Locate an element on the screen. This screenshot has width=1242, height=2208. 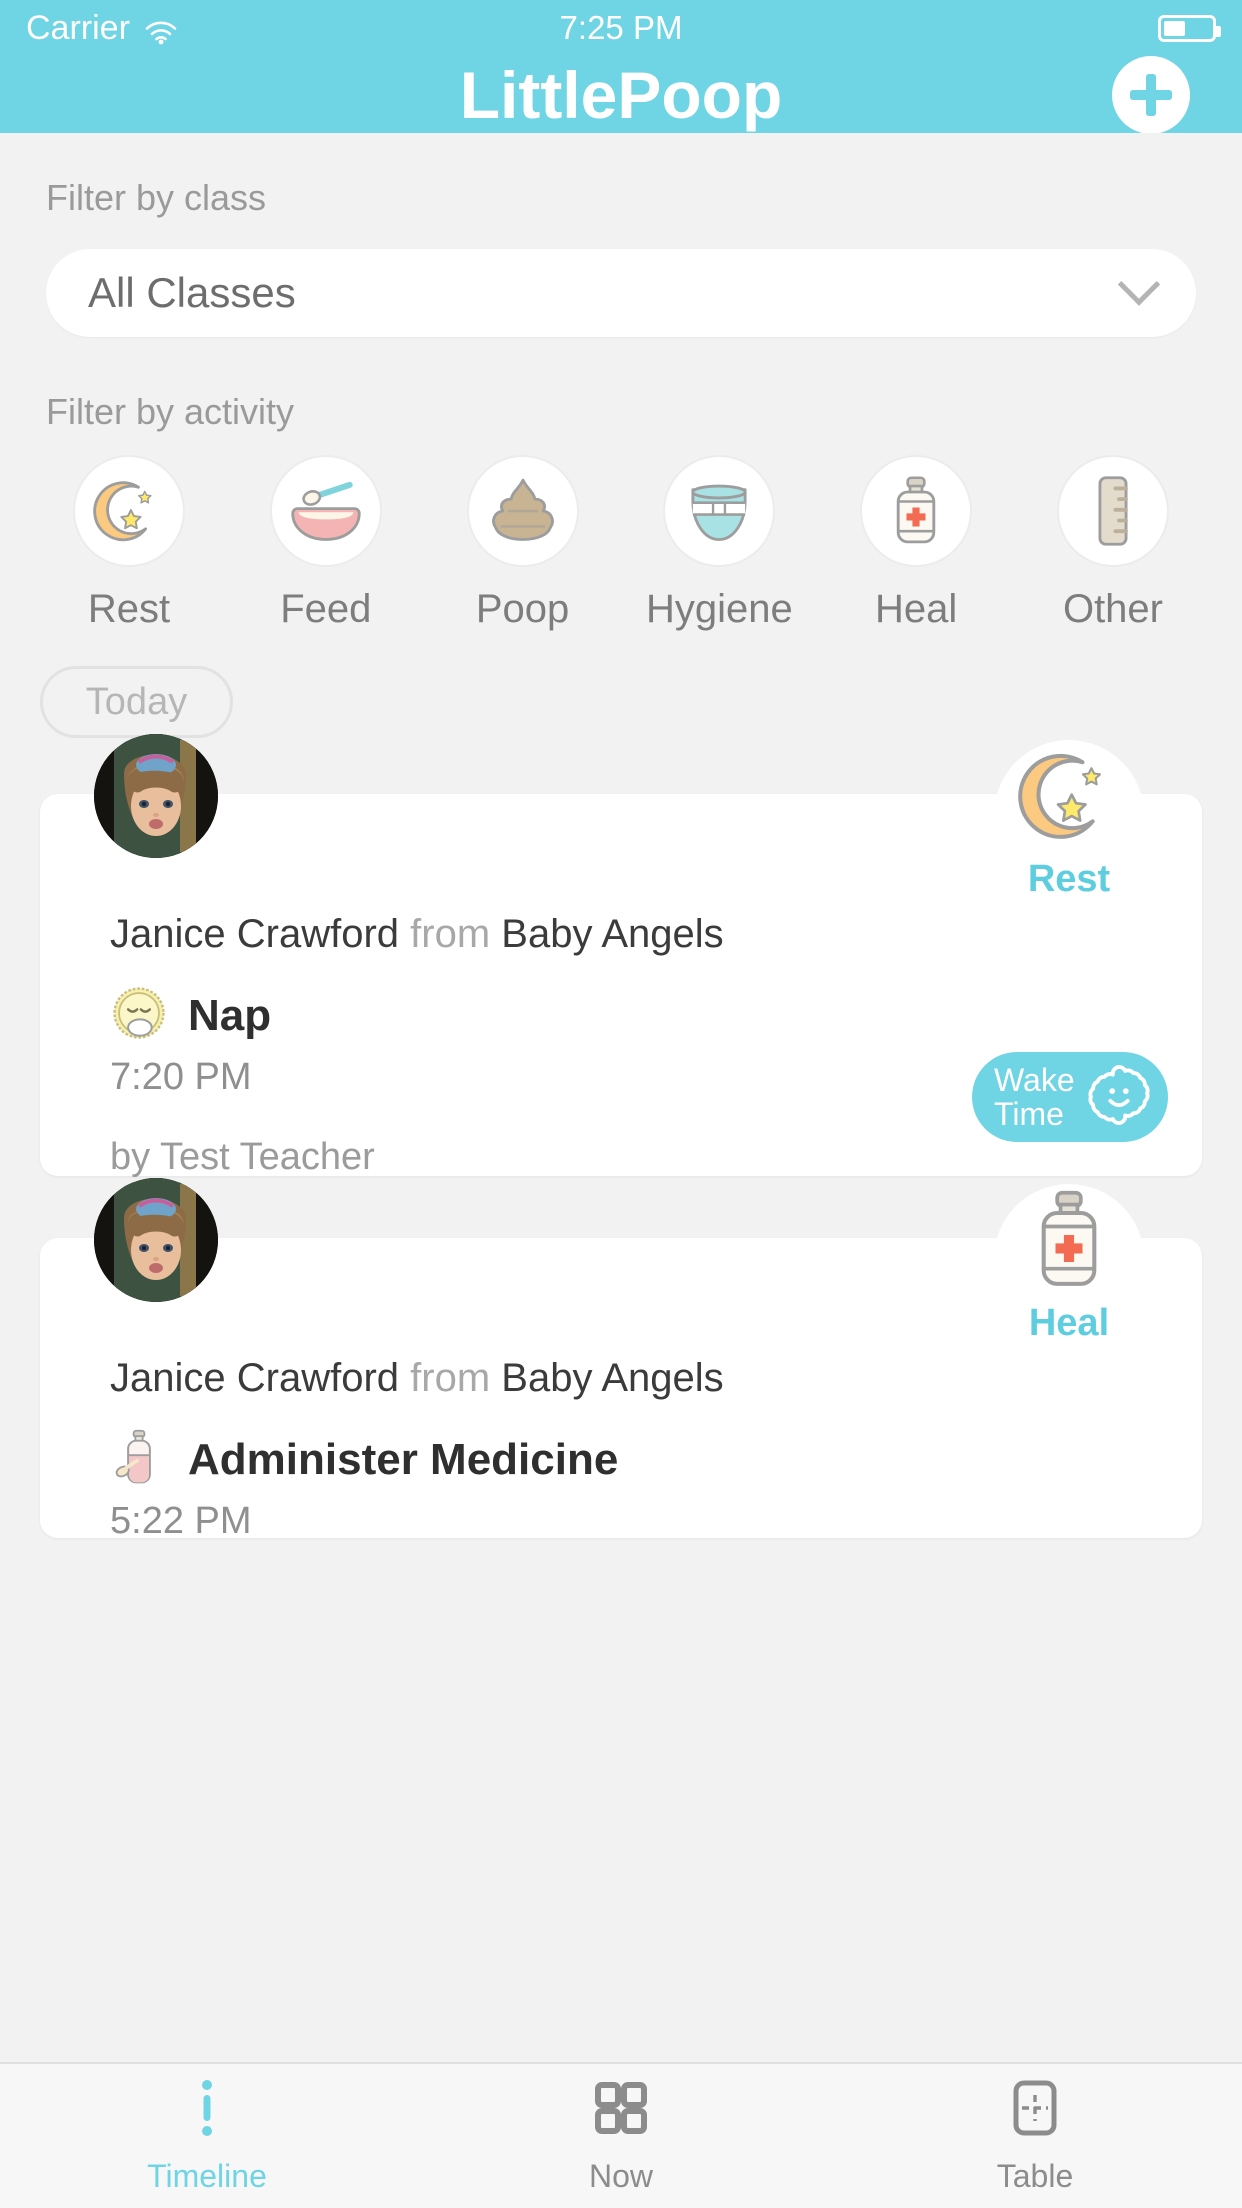
class-filter-value: All Classes is located at coordinates (192, 292).